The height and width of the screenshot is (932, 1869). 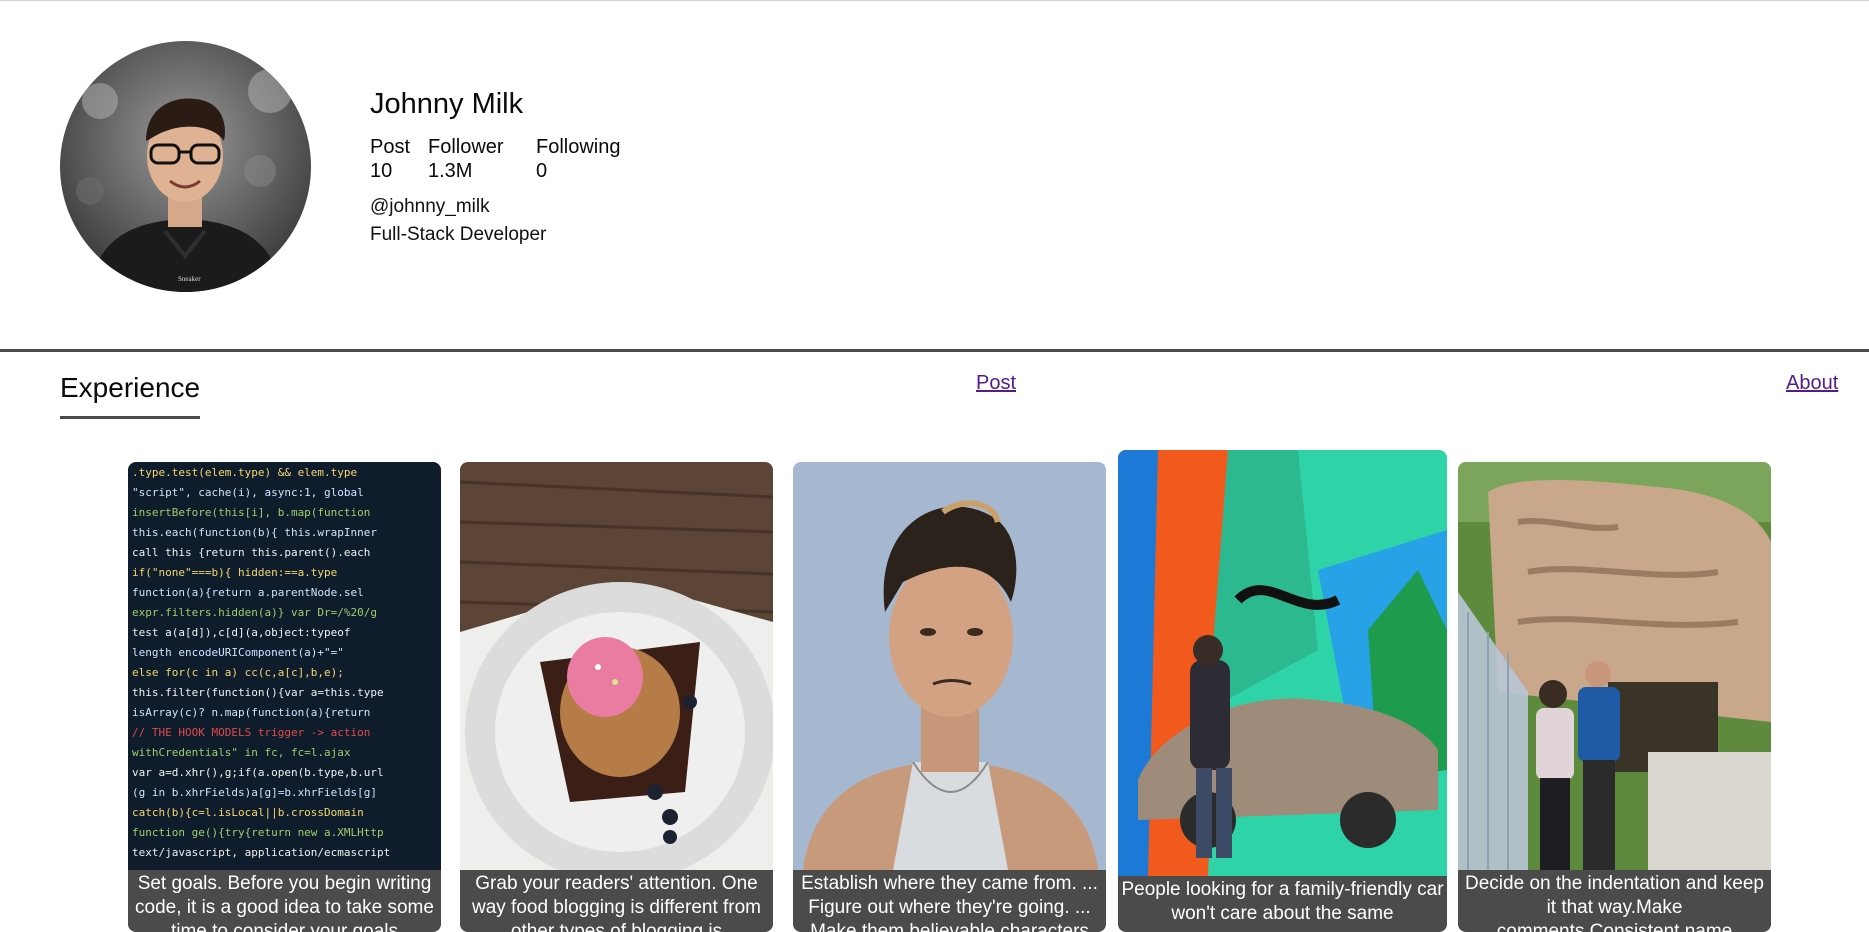 I want to click on svg-text:catch(b){c=l.isLocal||b.crossD: catch(b){c=l.isLocal||b.crossDomain, so click(x=248, y=812).